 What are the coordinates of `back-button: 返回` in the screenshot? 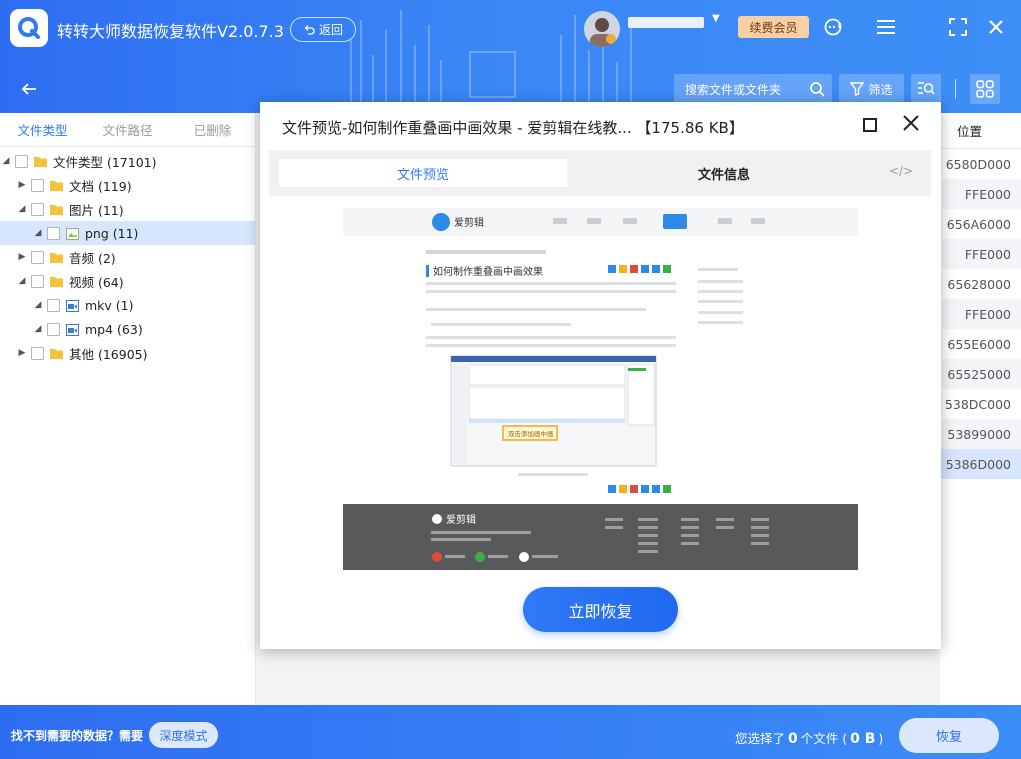 It's located at (323, 29).